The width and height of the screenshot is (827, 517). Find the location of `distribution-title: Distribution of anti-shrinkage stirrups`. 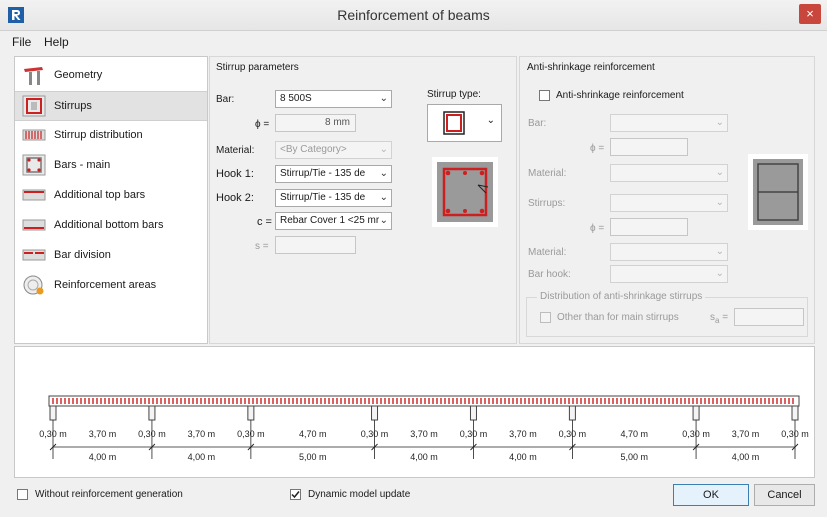

distribution-title: Distribution of anti-shrinkage stirrups is located at coordinates (621, 296).